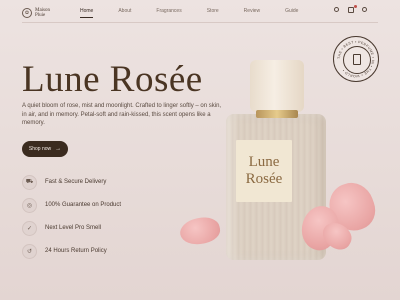 This screenshot has height=300, width=400. I want to click on bottle-cap, so click(277, 86).